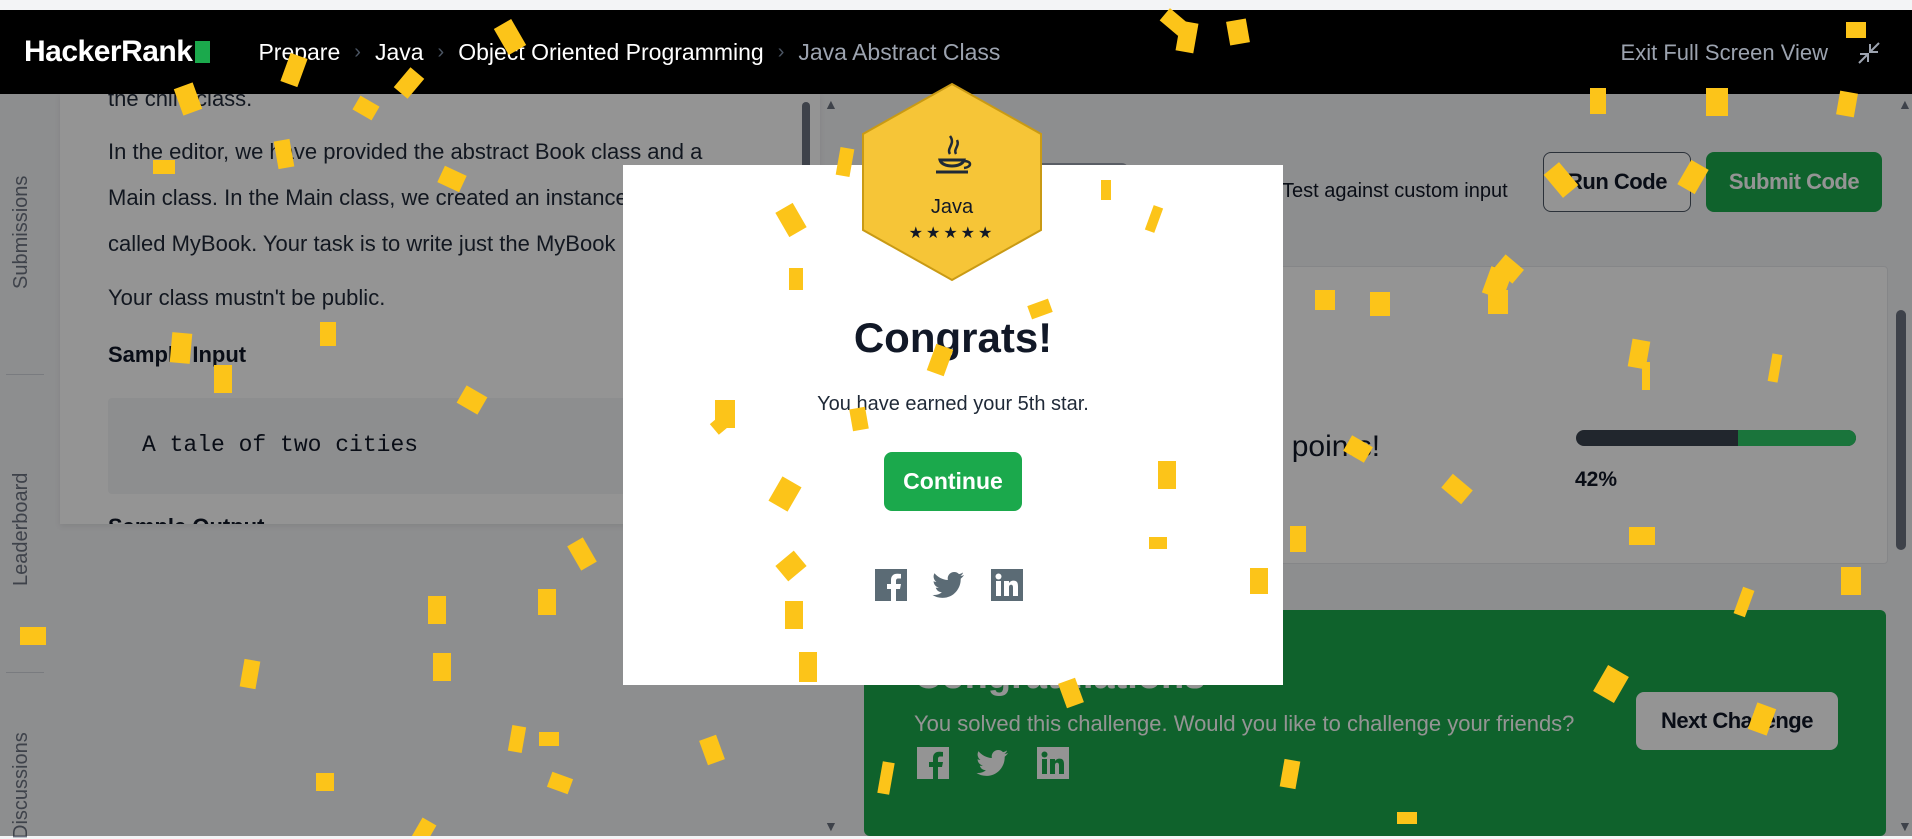 This screenshot has height=839, width=1912. Describe the element at coordinates (108, 51) in the screenshot. I see `brand-name: HackerRank` at that location.